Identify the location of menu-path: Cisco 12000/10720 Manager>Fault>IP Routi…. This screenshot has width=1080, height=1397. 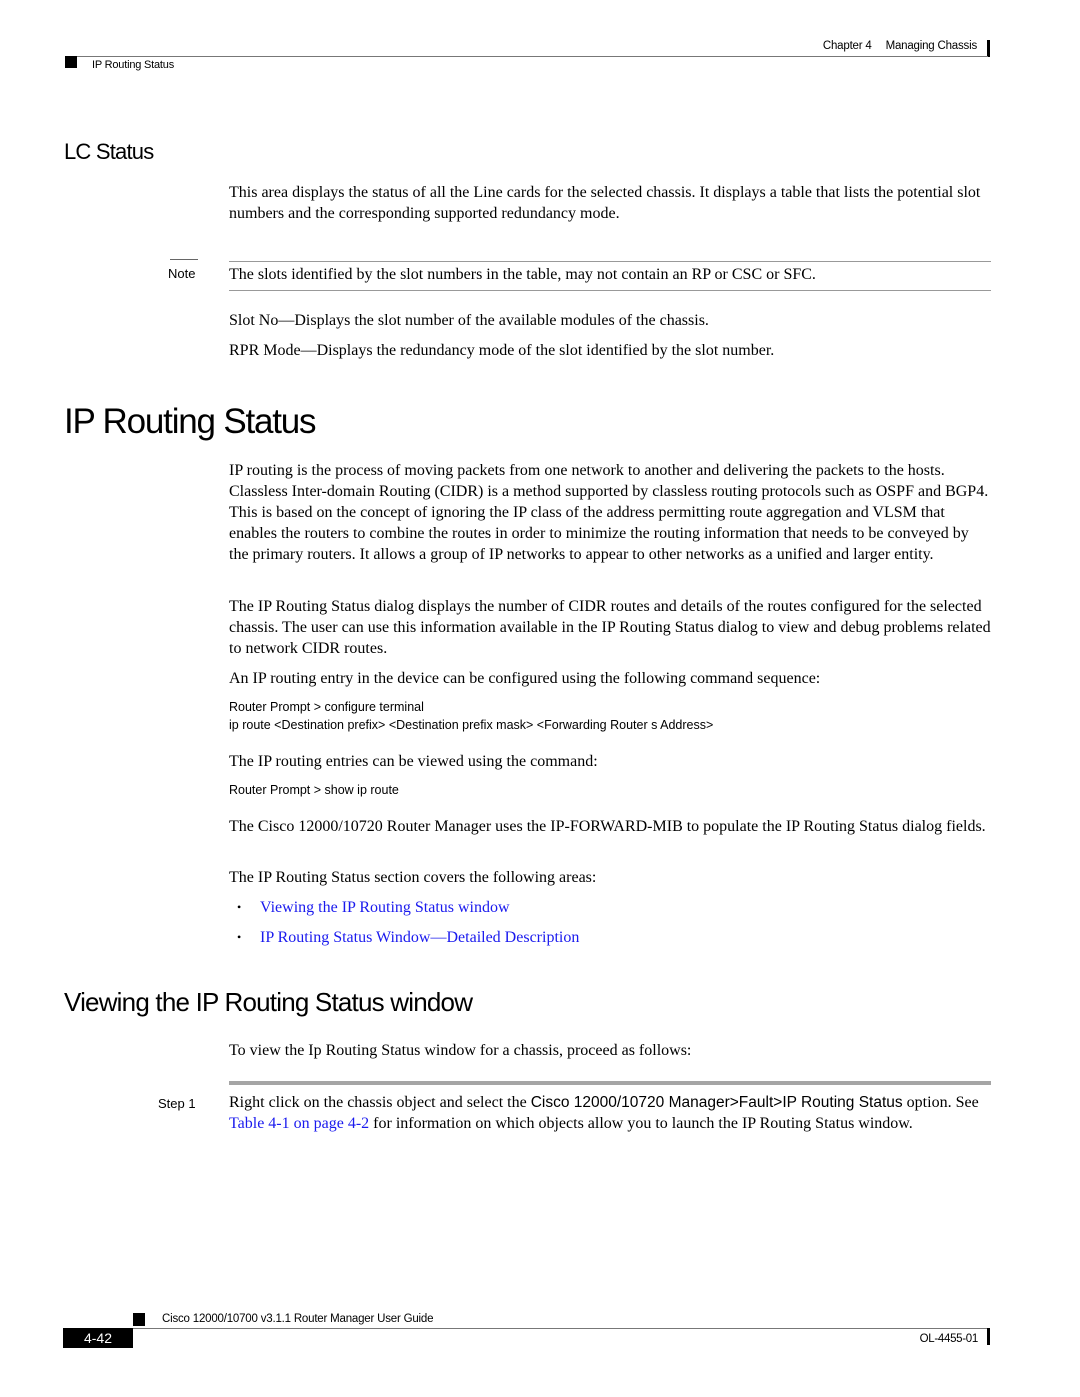
(716, 1102).